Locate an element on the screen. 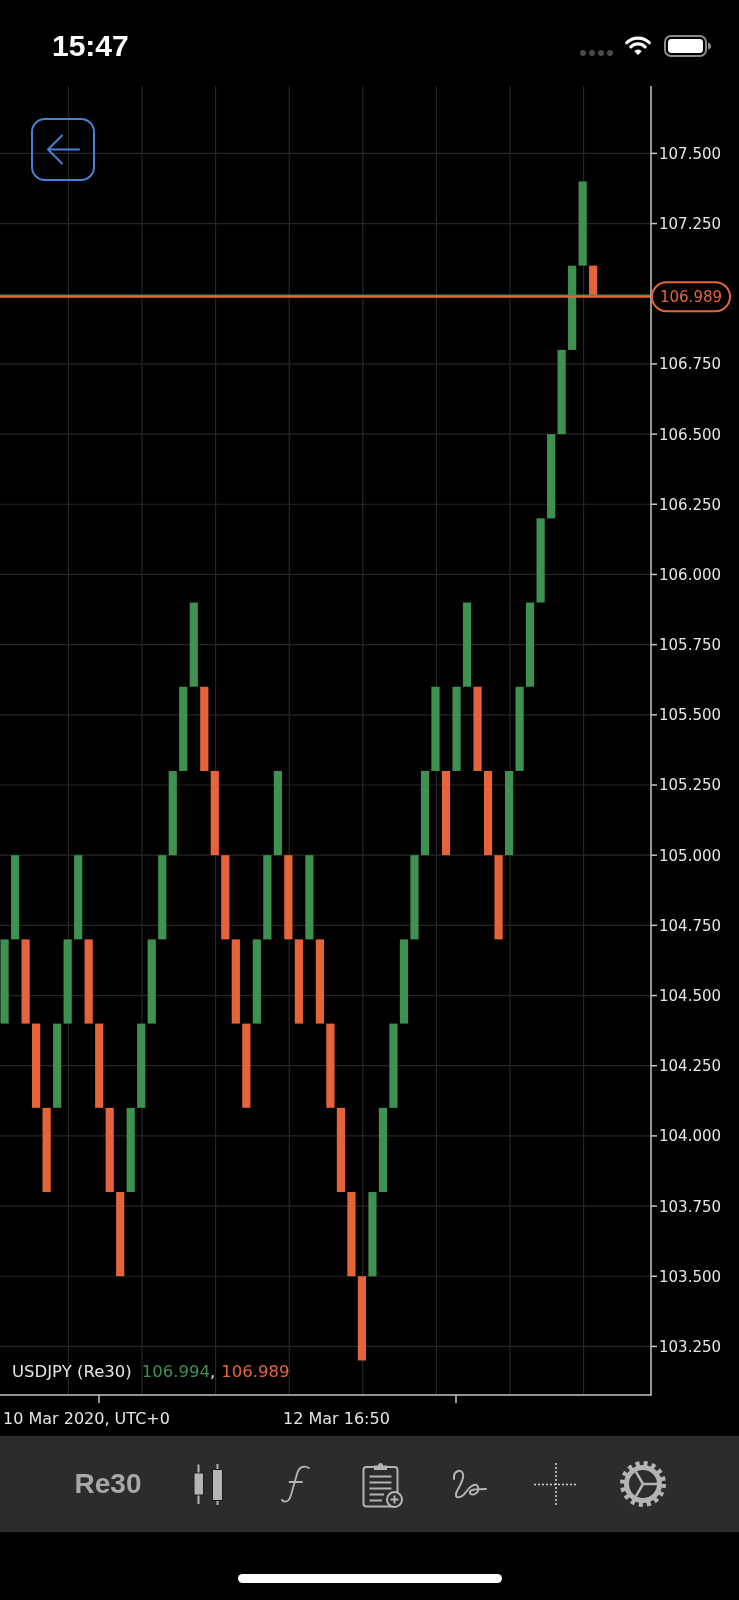  time-axis-label: 12 Mar 16:50 is located at coordinates (336, 1418).